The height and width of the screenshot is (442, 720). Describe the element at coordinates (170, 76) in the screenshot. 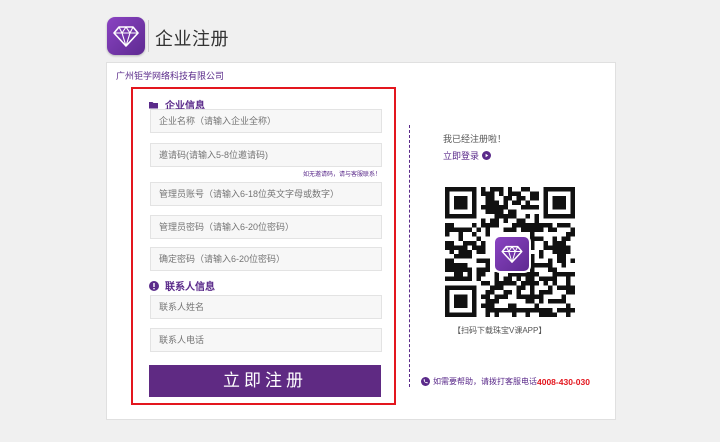

I see `company-name: 广州钜学网络科技有限公司` at that location.